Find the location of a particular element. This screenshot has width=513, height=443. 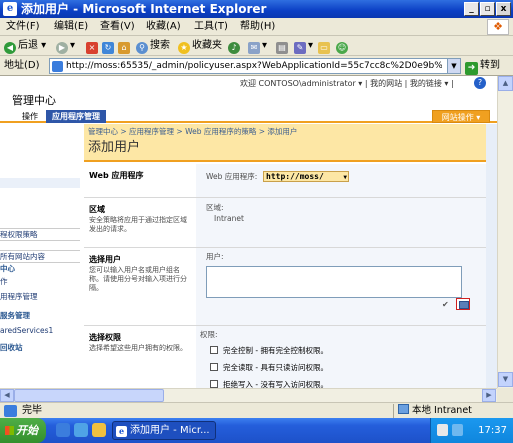

permission-deny-write: 拒绝写入 - 没有写入访问权限。 is located at coordinates (269, 383).